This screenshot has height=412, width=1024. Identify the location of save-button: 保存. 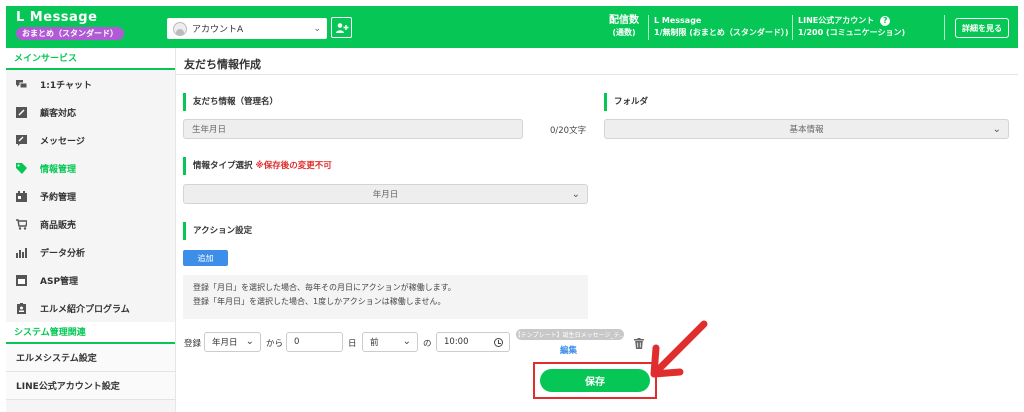
(595, 380).